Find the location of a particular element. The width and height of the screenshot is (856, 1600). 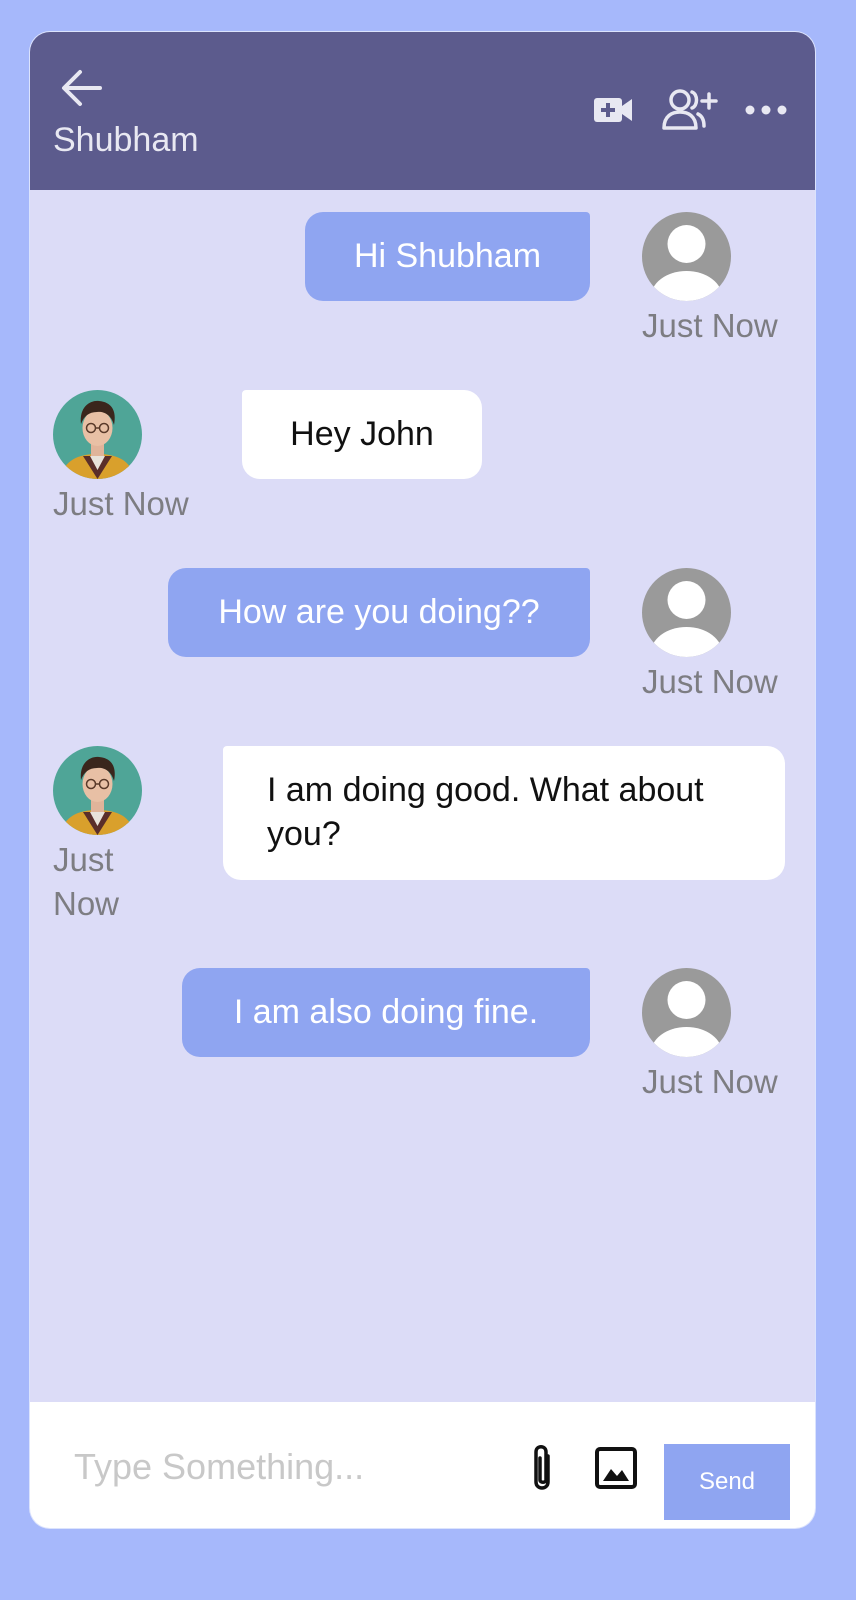

message-composer: Send is located at coordinates (422, 1465).